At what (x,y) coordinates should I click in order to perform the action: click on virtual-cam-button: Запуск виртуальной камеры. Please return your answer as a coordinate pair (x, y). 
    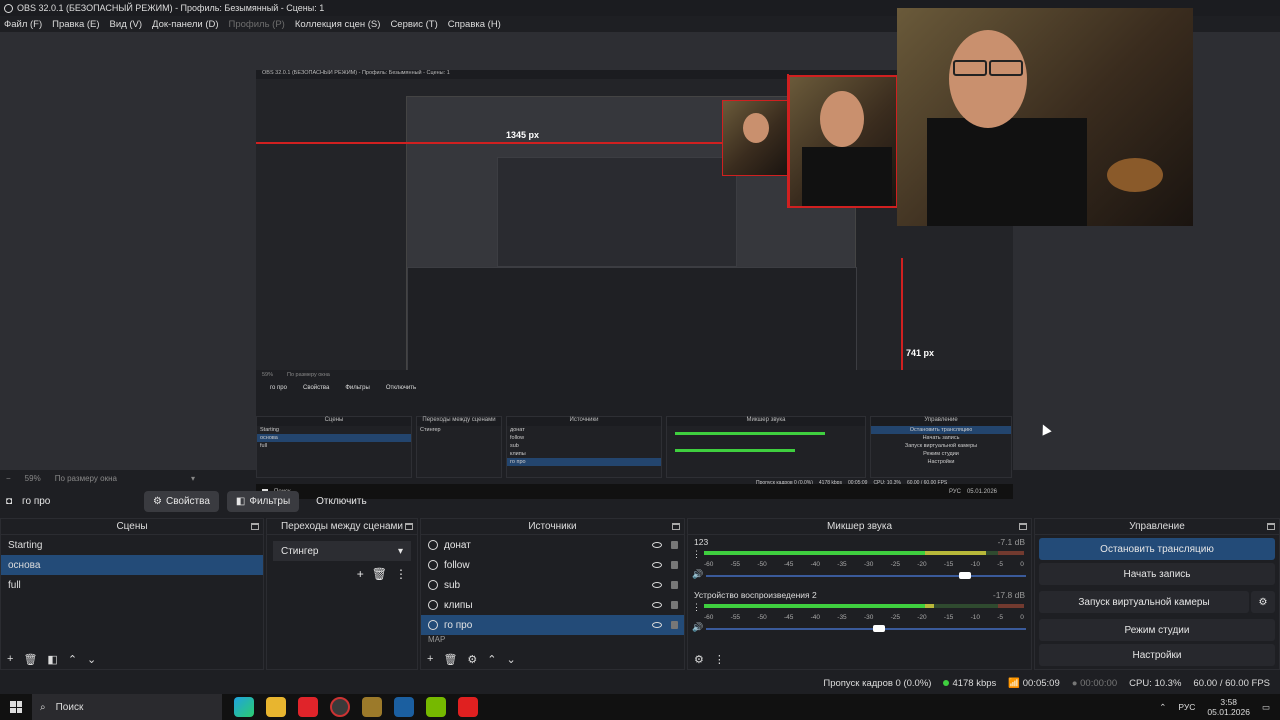
    Looking at the image, I should click on (1144, 602).